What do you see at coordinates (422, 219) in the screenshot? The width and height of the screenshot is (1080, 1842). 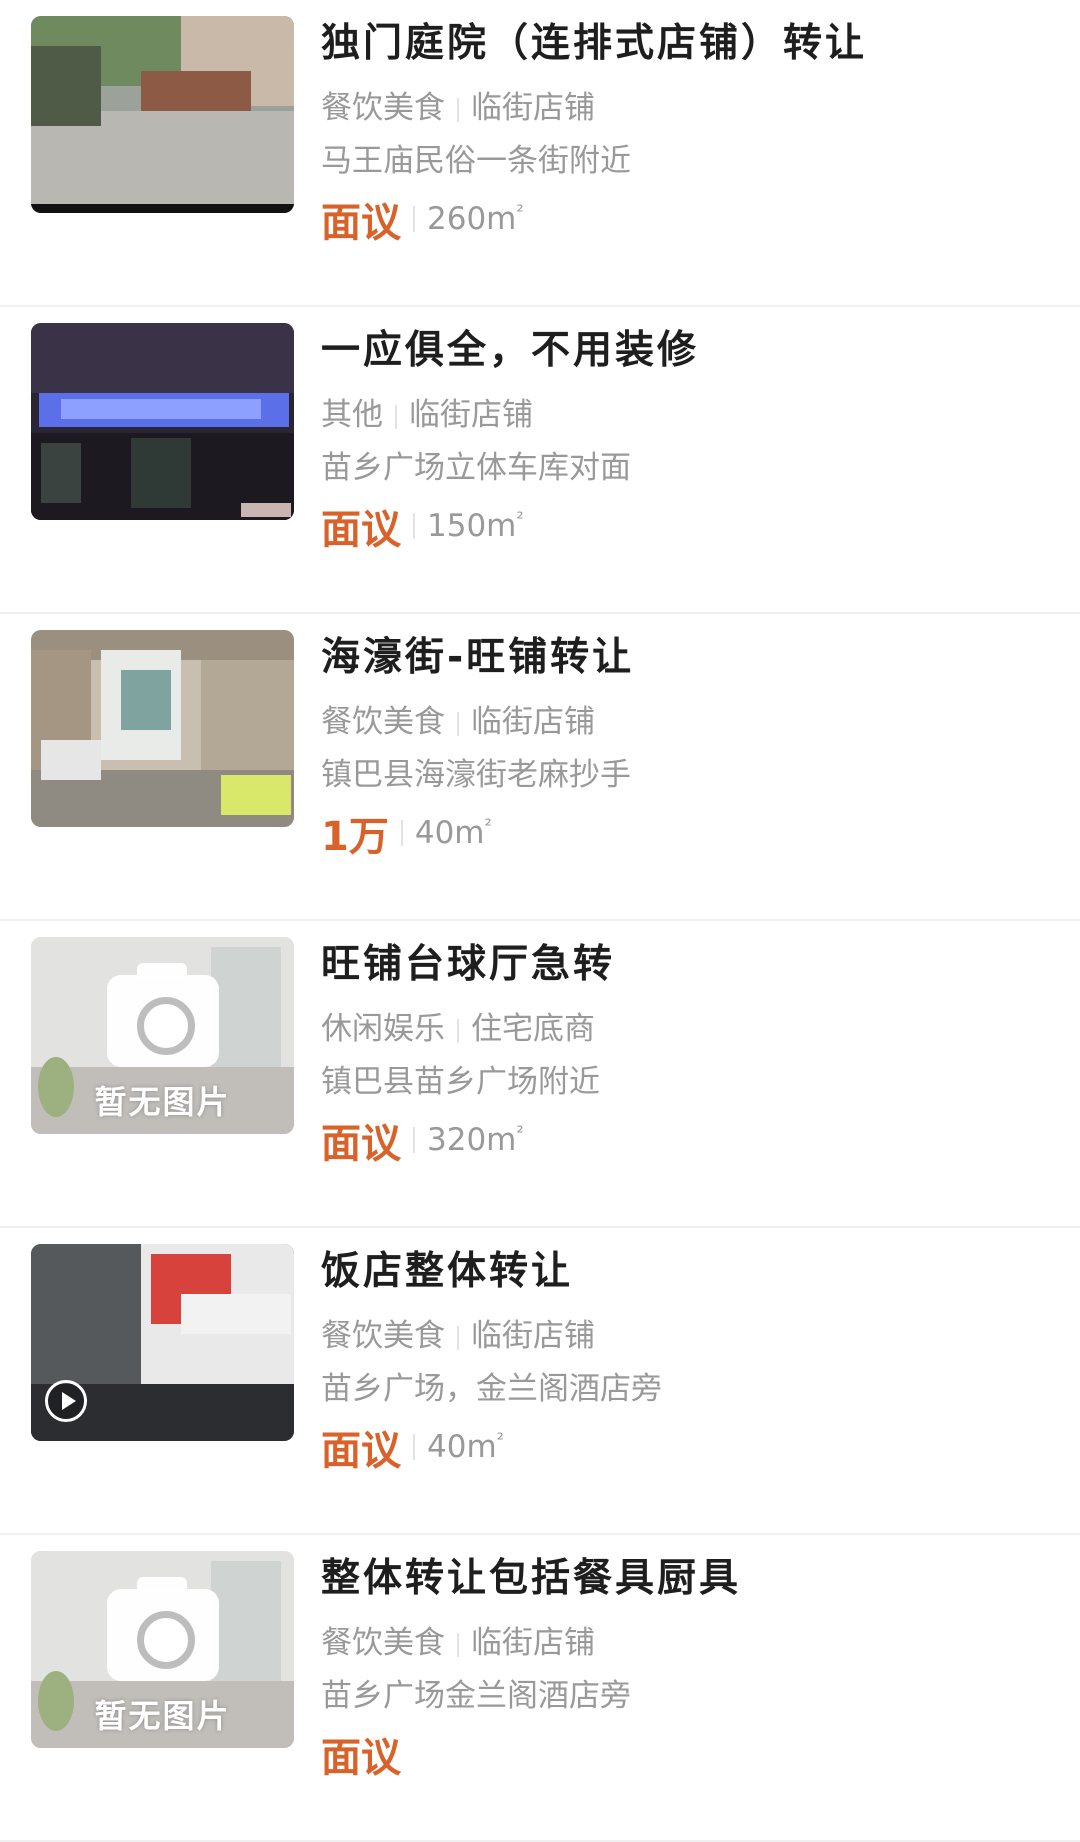 I see `price-row: 面议 260m²` at bounding box center [422, 219].